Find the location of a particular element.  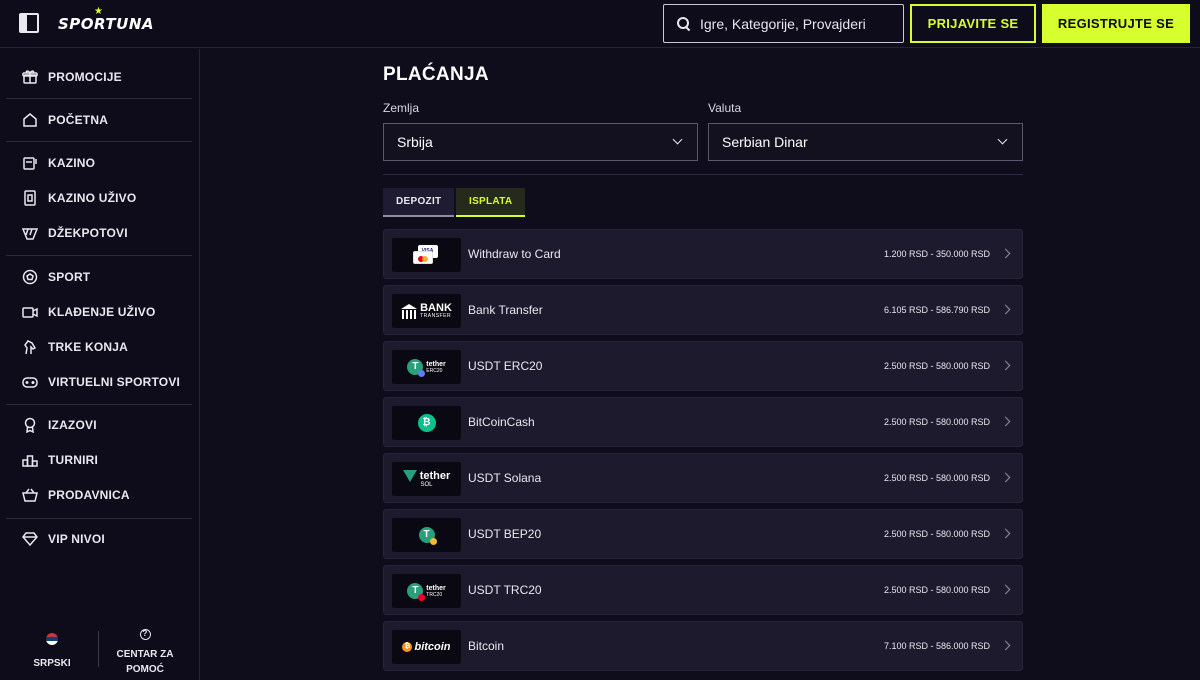

sidebar-toggle-icon is located at coordinates (29, 23).